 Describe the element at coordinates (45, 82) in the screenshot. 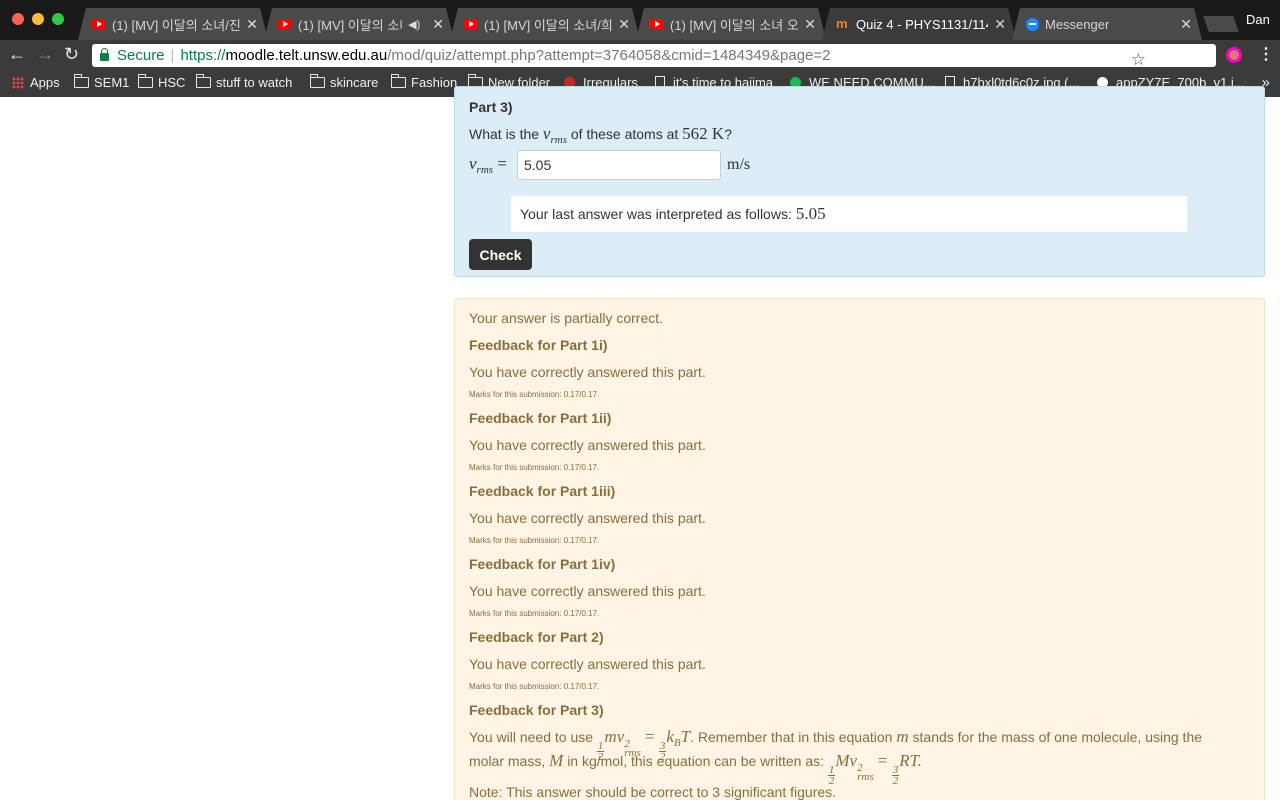

I see `bookmark-label: Apps` at that location.